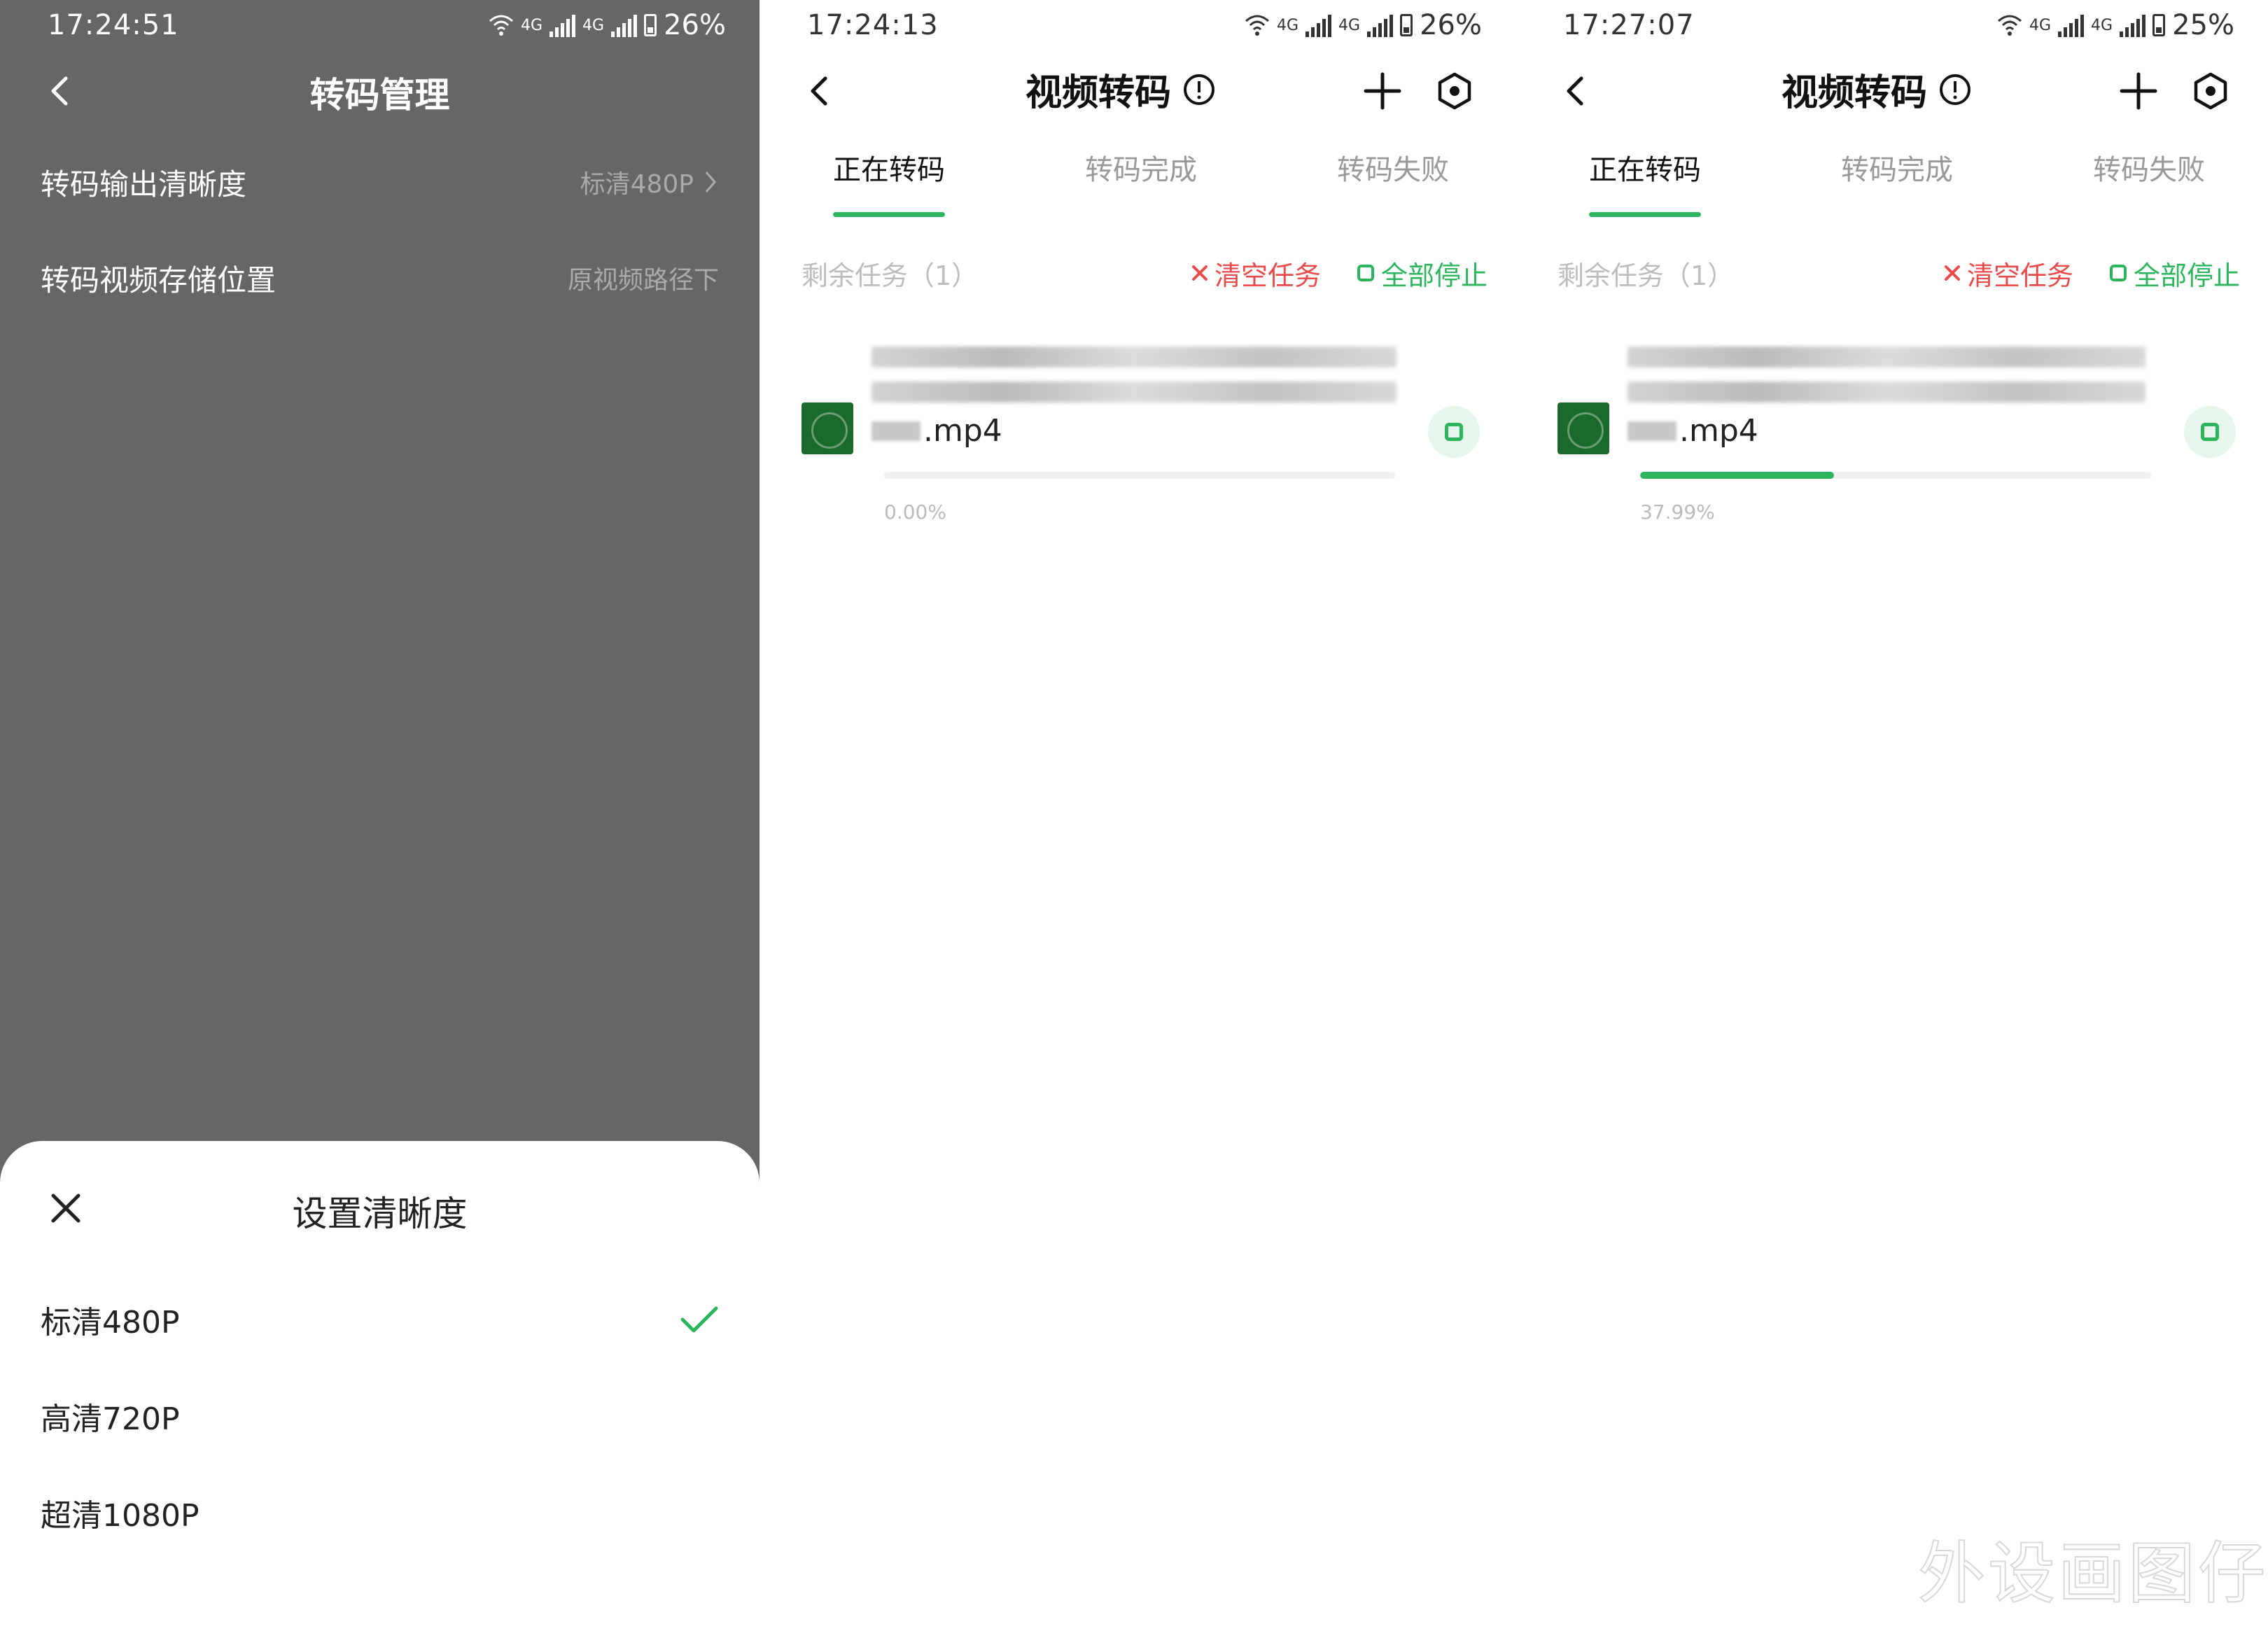  I want to click on task-item: .mp4 37.99%, so click(1902, 441).